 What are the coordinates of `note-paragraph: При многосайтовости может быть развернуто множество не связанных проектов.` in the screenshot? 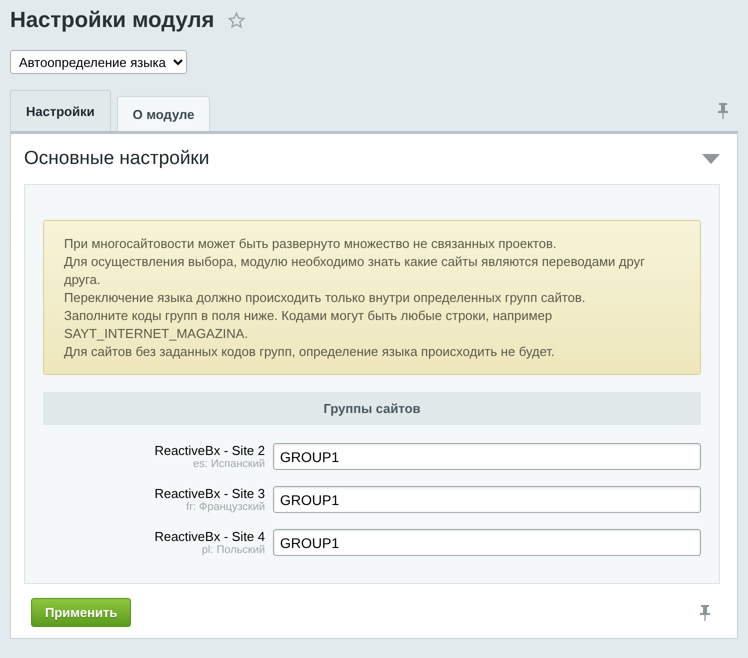 It's located at (311, 244).